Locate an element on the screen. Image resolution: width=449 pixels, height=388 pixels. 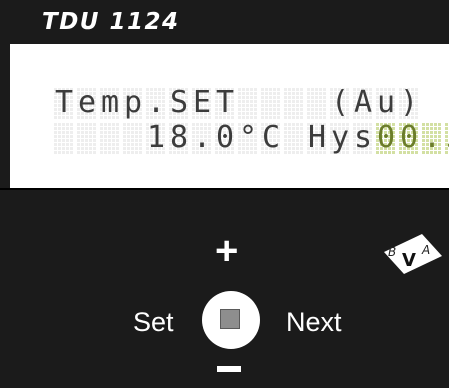
lcd-char: S is located at coordinates (179, 102).